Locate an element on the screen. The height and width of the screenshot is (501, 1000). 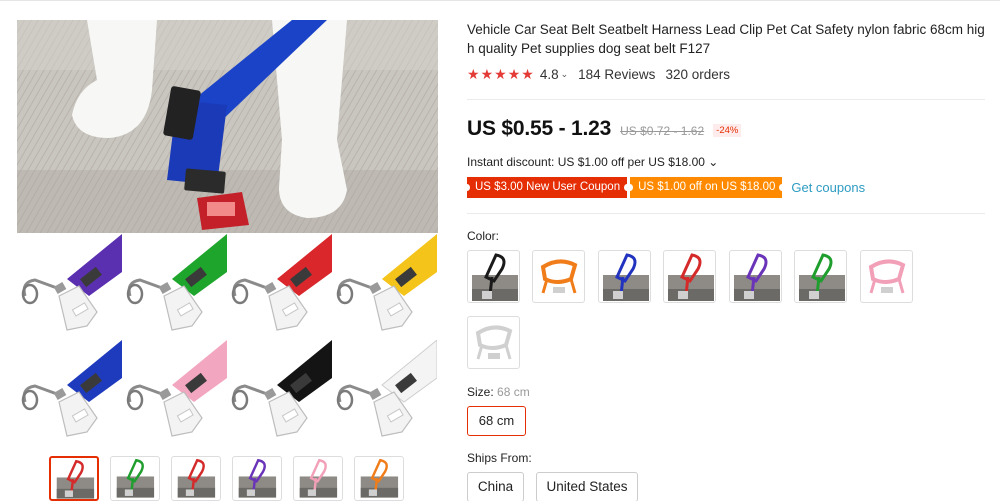
variant-pink-image is located at coordinates (174, 393).